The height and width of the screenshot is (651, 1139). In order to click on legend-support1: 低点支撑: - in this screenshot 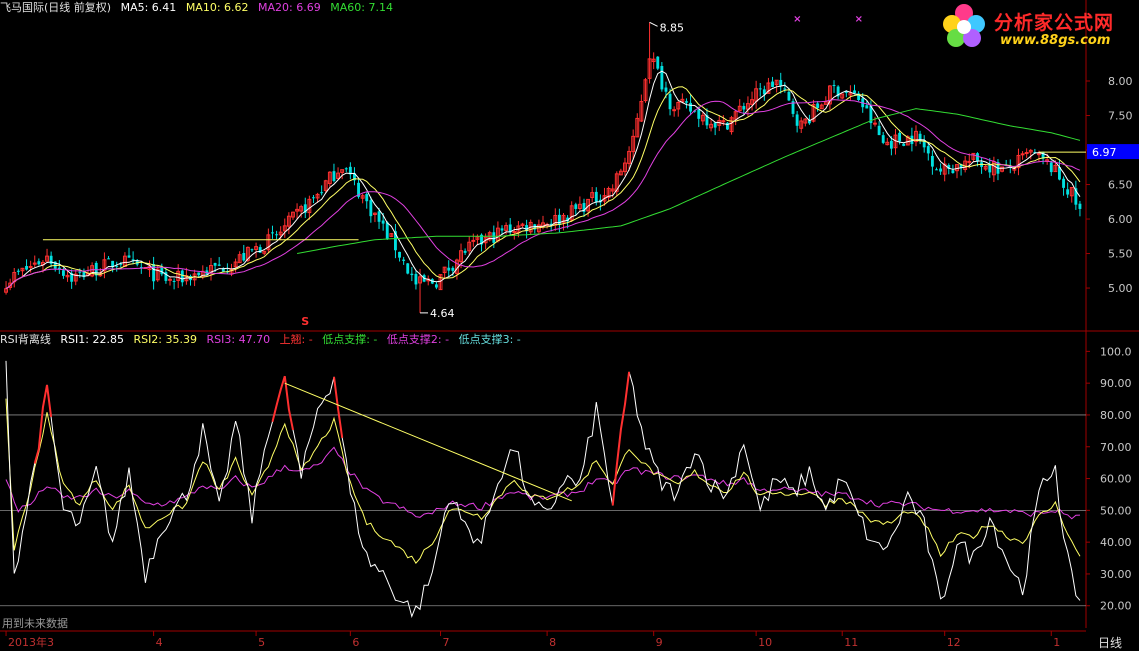, I will do `click(350, 339)`.